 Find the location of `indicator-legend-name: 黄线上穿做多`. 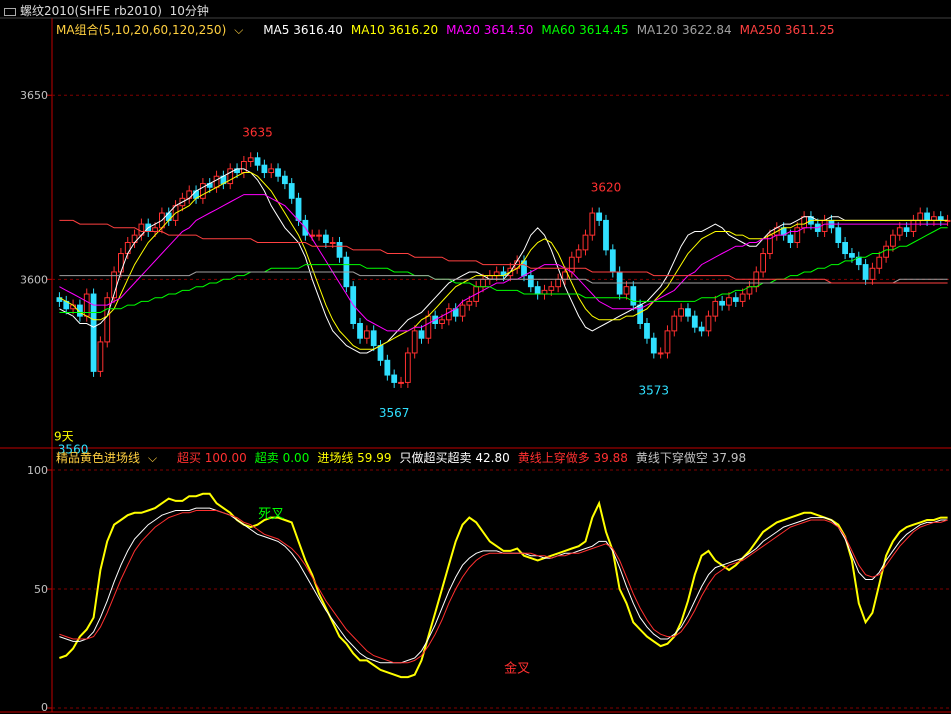

indicator-legend-name: 黄线上穿做多 is located at coordinates (553, 458).